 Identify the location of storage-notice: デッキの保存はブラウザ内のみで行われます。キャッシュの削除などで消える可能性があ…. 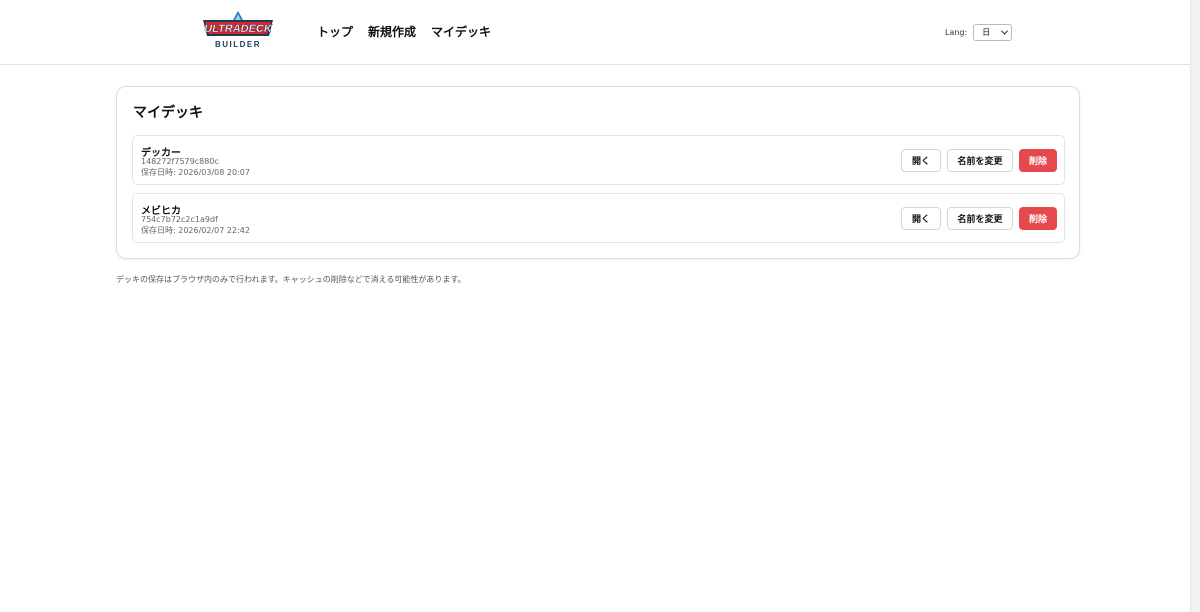
(291, 279).